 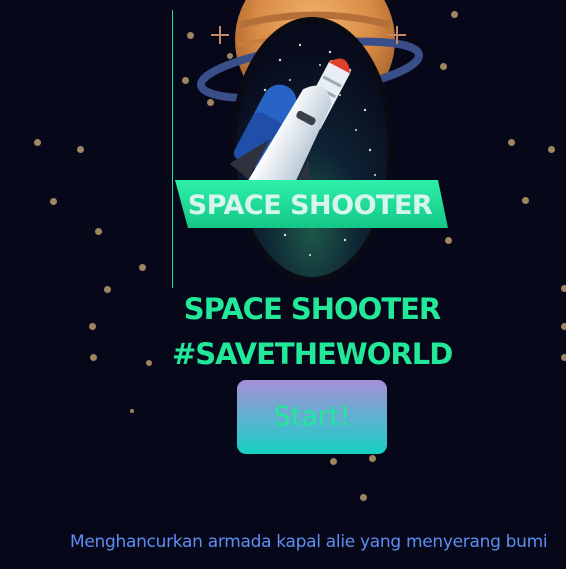 I want to click on game-tagline: #SAVETHEWORLD, so click(x=312, y=354).